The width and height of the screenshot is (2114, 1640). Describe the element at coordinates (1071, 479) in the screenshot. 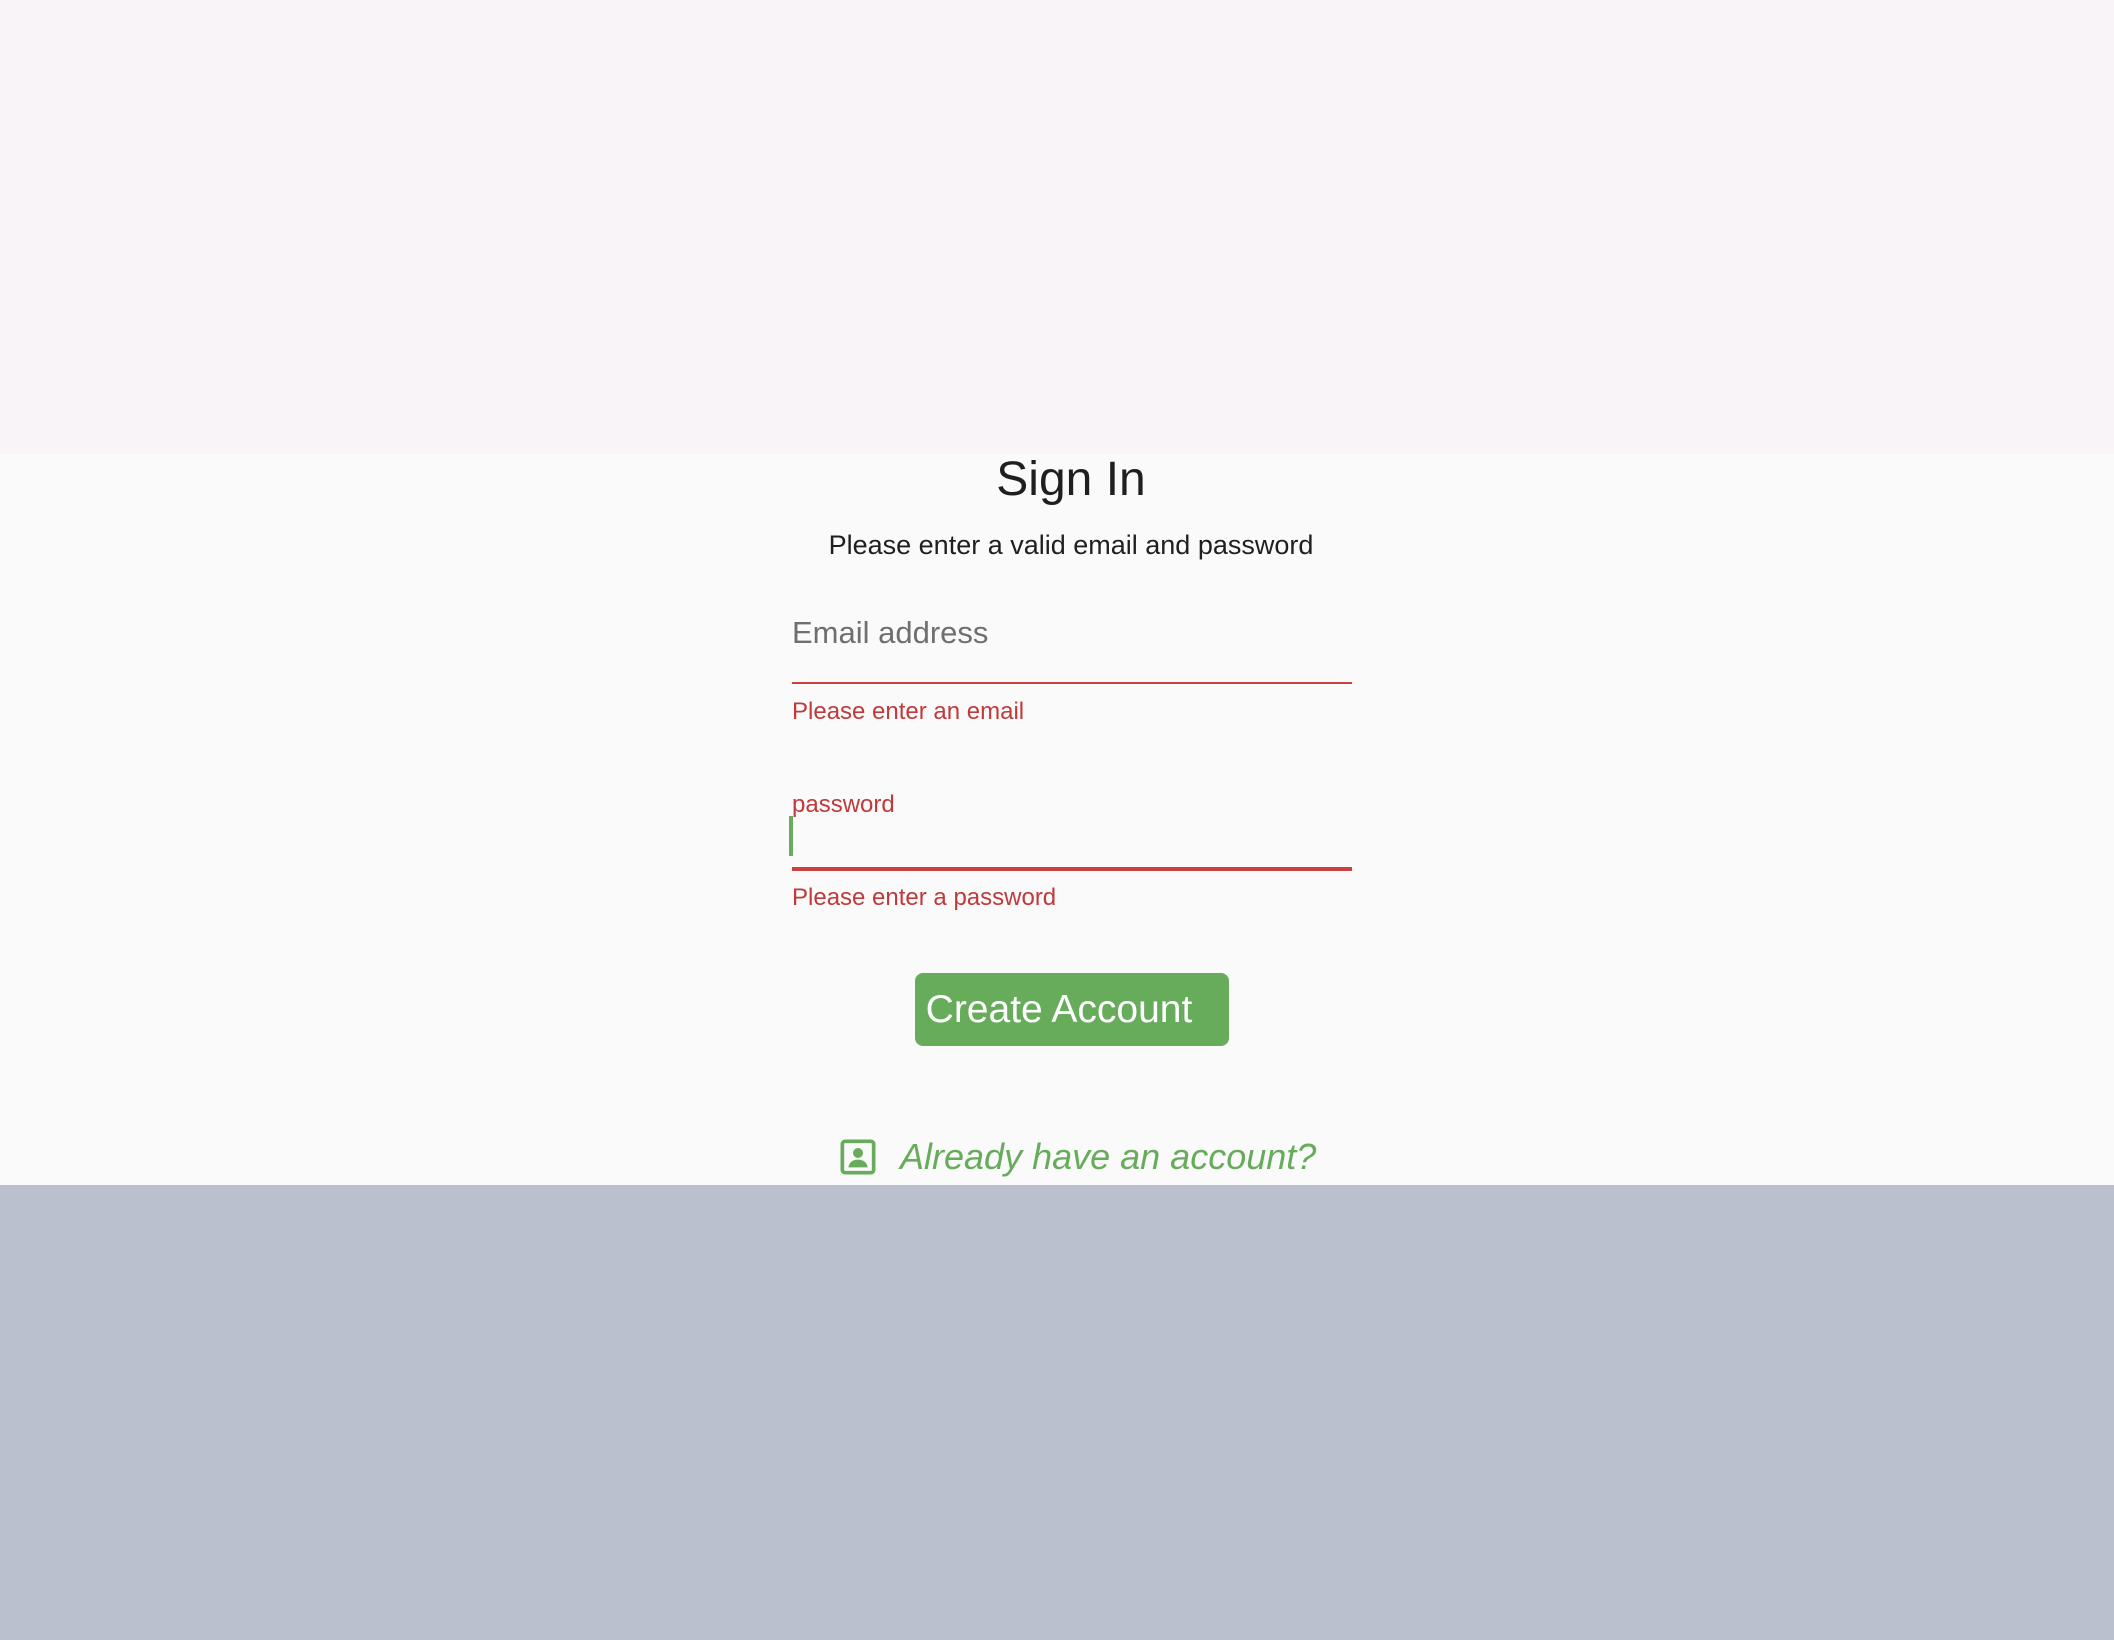

I see `page-title: Sign In` at that location.